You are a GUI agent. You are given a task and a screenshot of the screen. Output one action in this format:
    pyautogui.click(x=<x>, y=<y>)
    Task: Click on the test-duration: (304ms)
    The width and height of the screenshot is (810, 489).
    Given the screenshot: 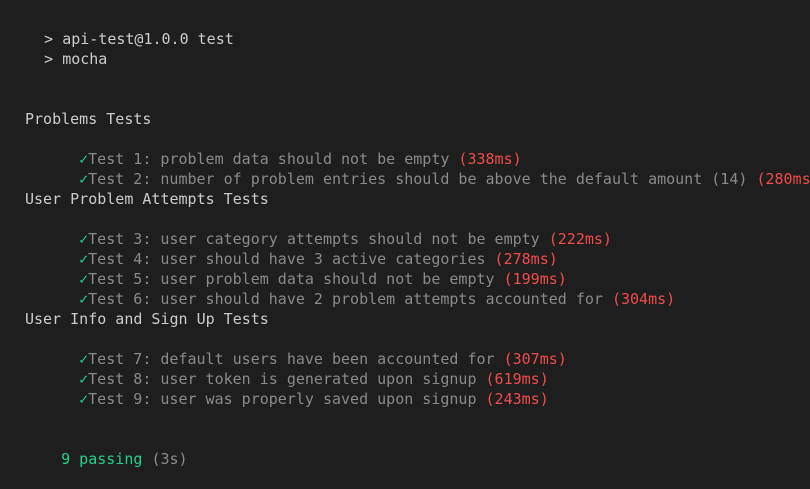 What is the action you would take?
    pyautogui.click(x=643, y=299)
    